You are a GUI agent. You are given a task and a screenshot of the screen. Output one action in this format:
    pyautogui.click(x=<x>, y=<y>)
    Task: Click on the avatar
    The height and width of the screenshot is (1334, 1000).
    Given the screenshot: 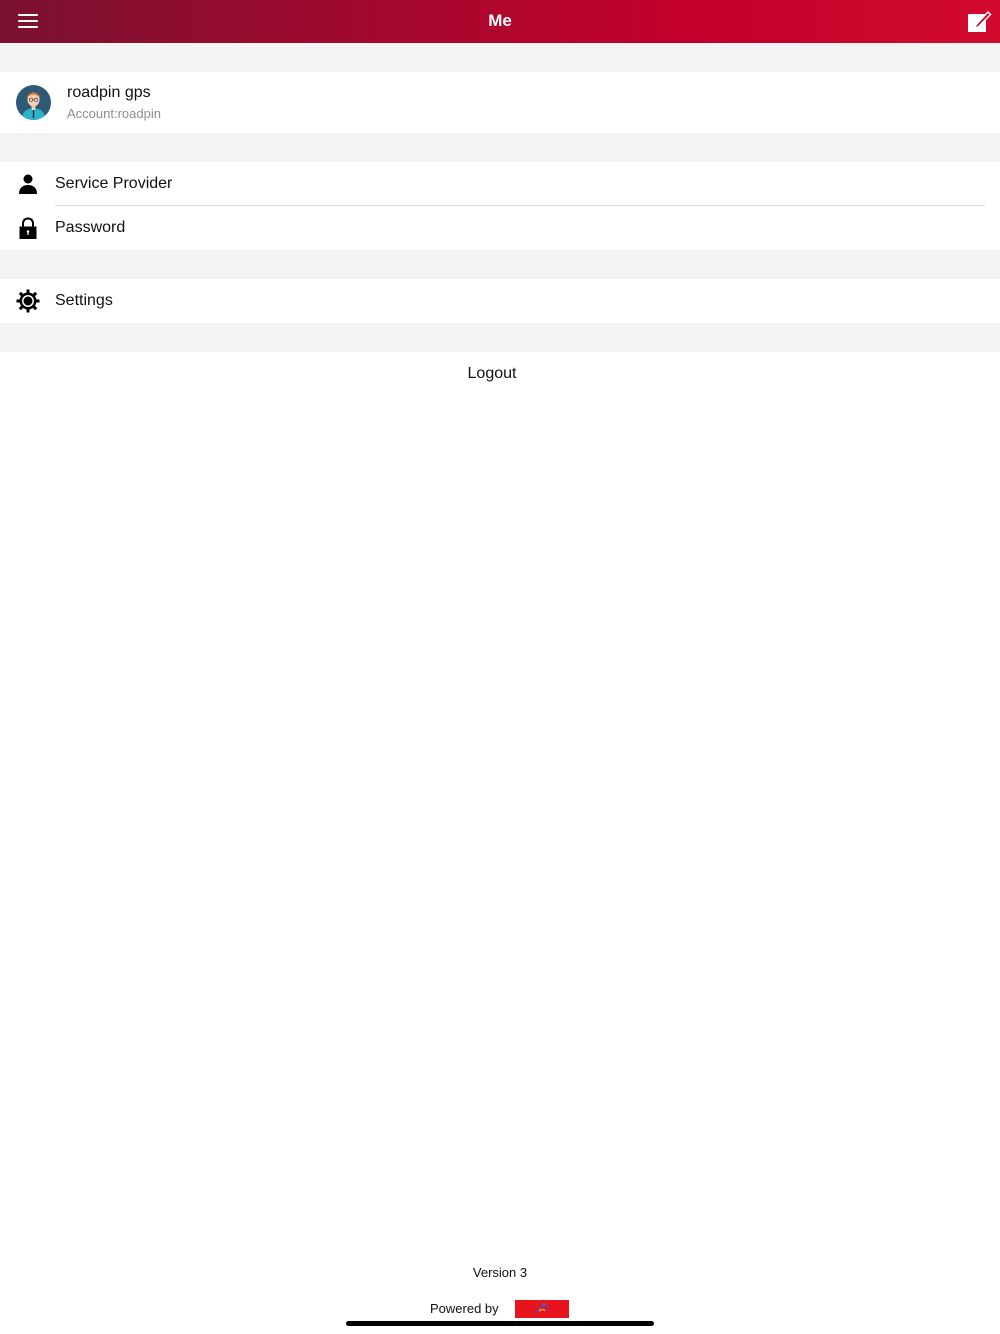 What is the action you would take?
    pyautogui.click(x=33, y=102)
    